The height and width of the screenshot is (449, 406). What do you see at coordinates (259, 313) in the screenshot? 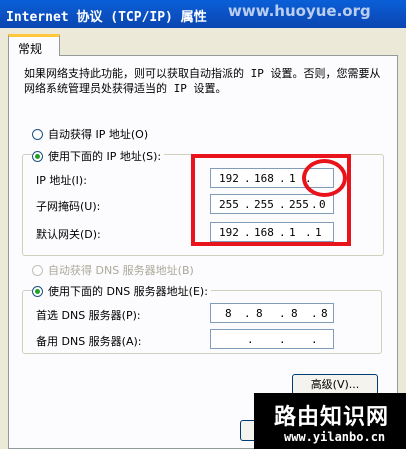
I see `dns1-octet-2: 8` at bounding box center [259, 313].